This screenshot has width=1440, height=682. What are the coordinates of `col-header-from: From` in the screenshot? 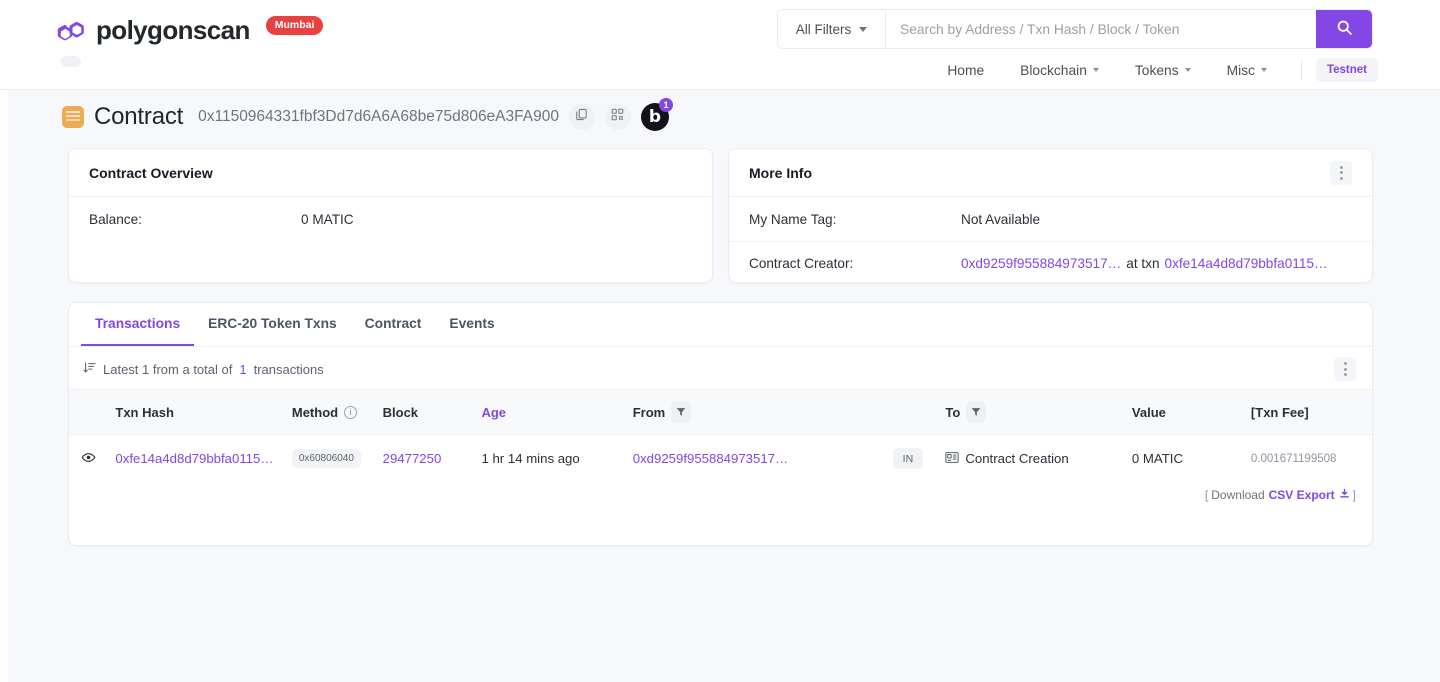 It's located at (762, 412).